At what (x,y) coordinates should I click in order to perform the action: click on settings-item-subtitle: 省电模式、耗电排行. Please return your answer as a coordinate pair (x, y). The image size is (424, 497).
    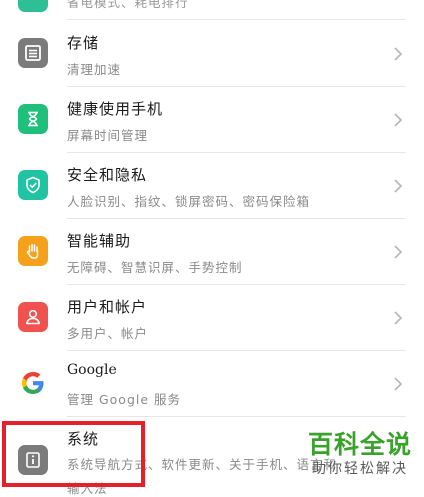
    Looking at the image, I should click on (128, 5).